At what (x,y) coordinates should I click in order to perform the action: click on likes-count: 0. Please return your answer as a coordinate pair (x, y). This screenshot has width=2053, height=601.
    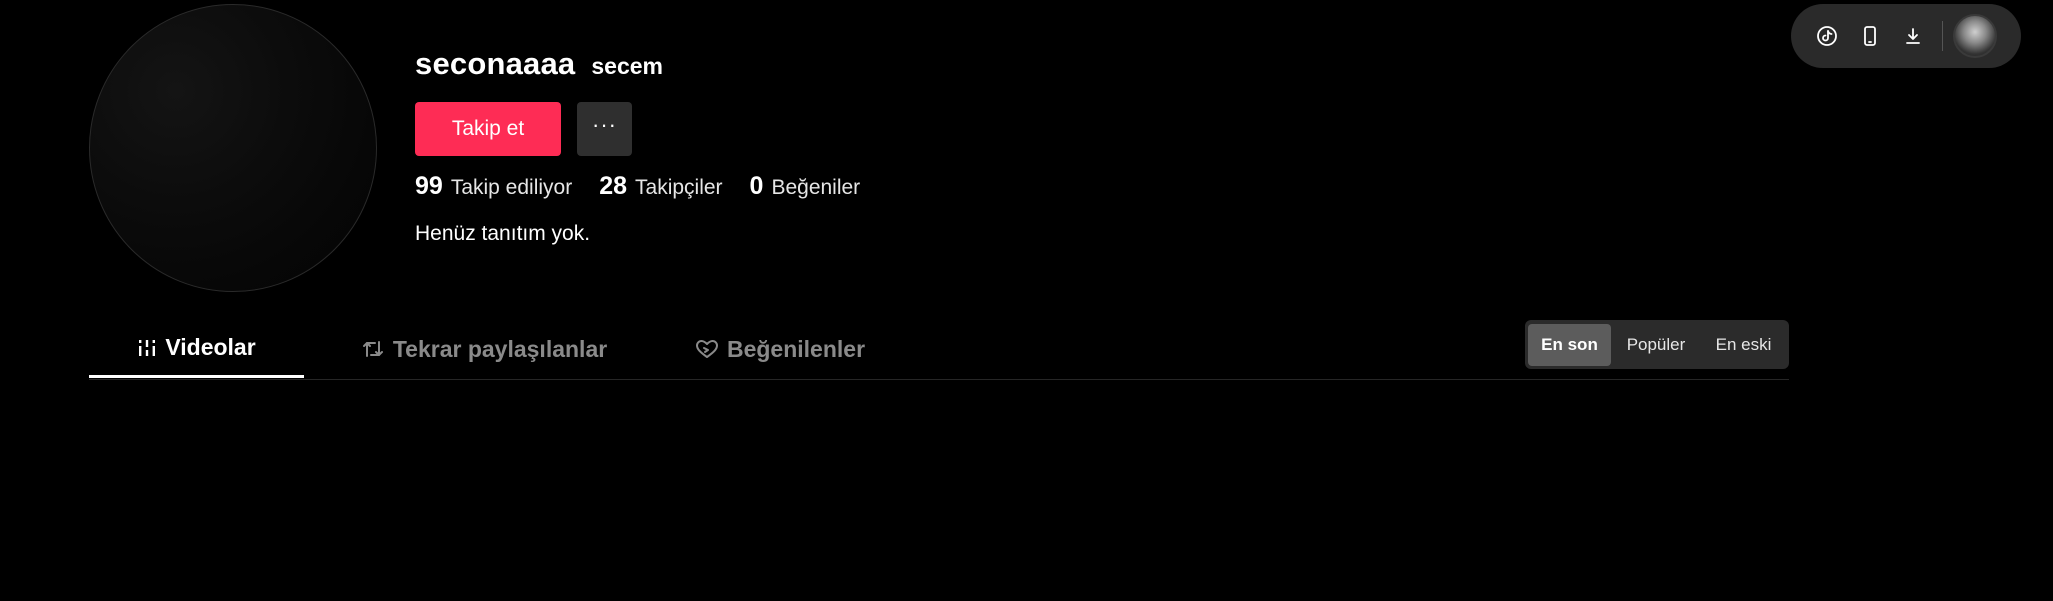
    Looking at the image, I should click on (756, 186).